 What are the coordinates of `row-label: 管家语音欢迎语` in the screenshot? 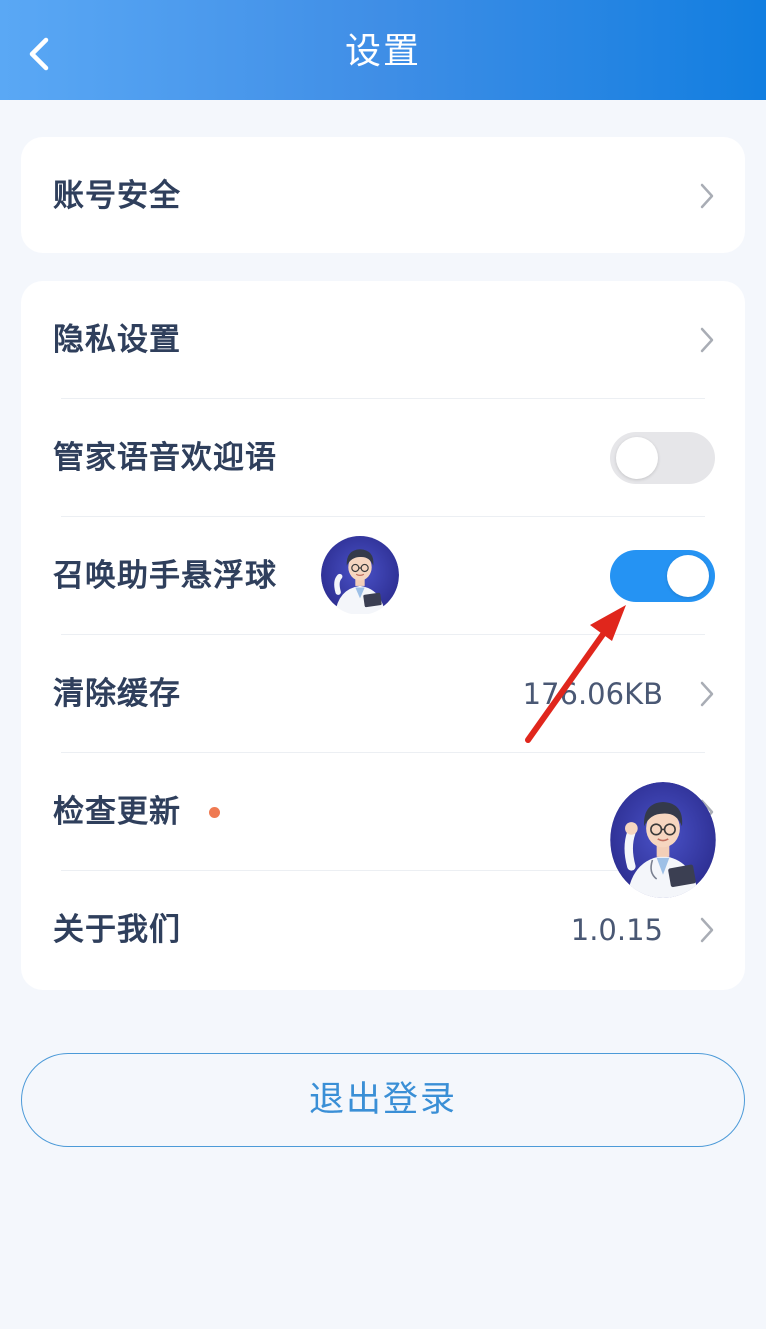 It's located at (165, 458).